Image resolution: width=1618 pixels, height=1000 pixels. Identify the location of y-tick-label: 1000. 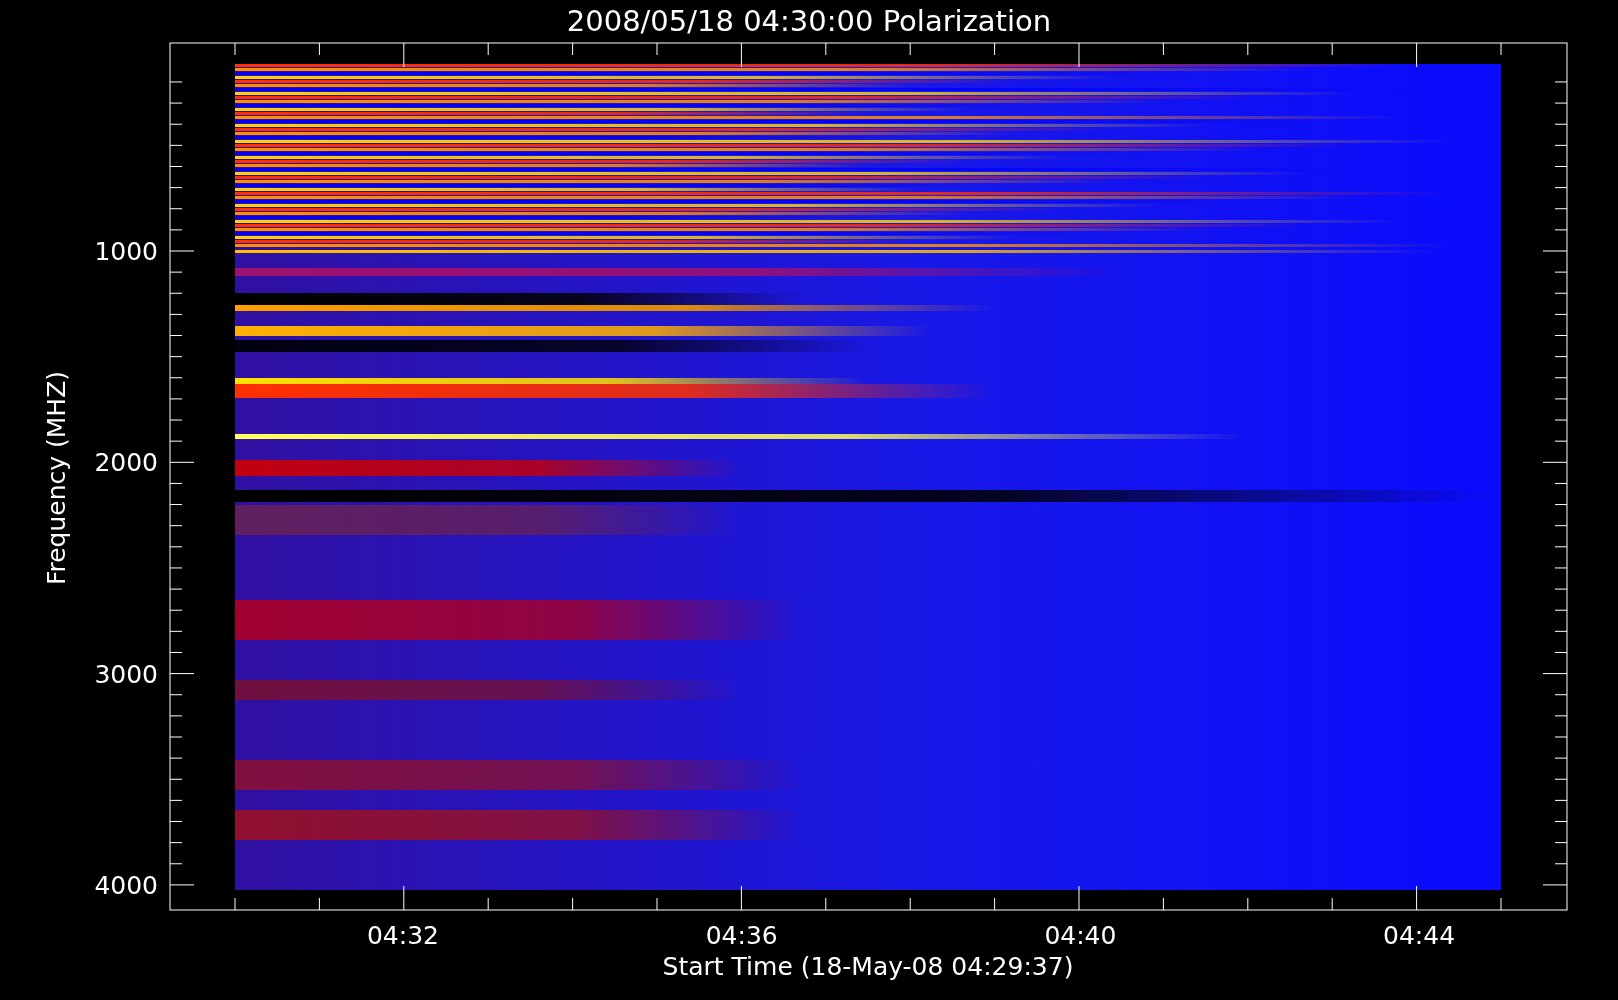
(126, 251).